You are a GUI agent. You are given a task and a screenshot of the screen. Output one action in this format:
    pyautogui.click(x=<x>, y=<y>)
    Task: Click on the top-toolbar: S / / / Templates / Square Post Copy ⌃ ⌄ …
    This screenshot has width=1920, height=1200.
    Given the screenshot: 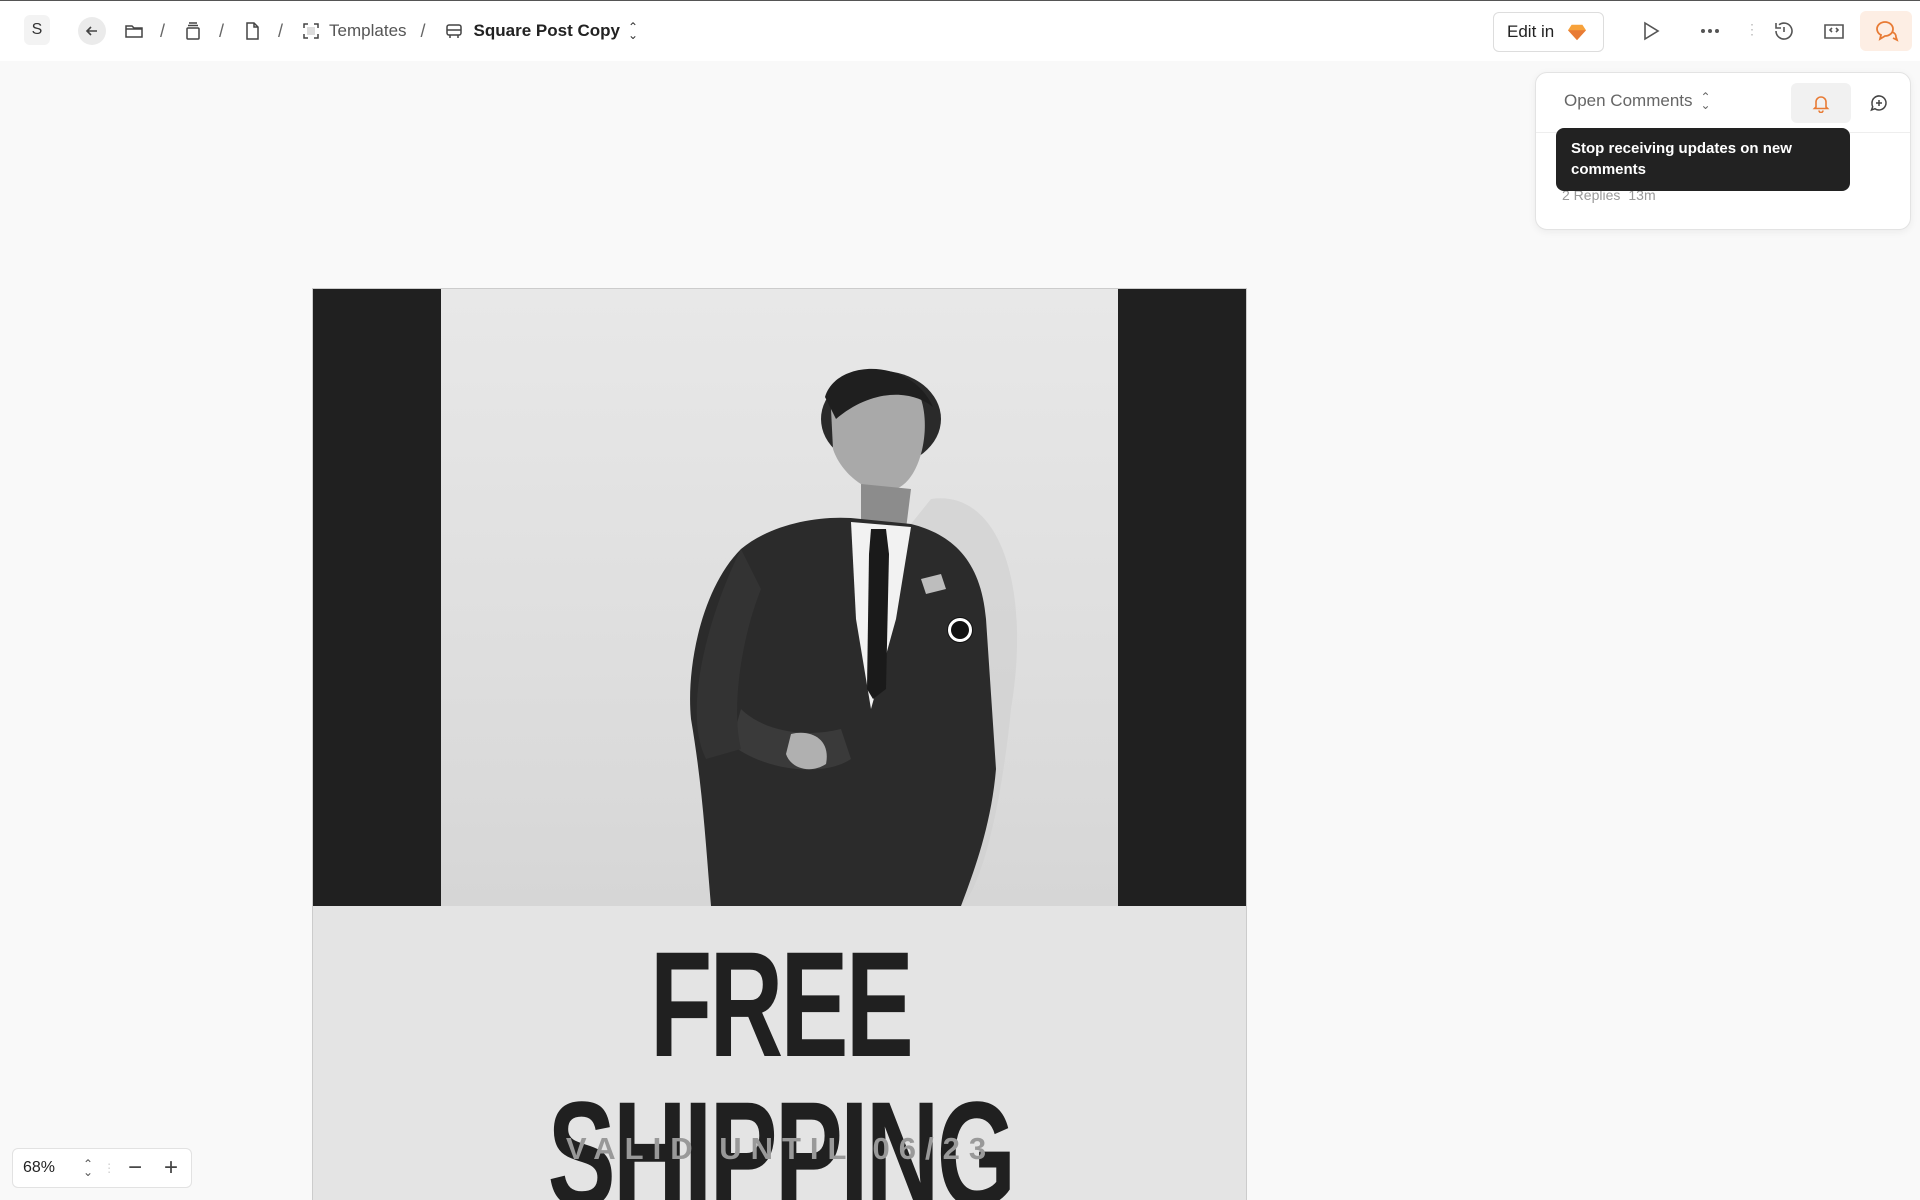 What is the action you would take?
    pyautogui.click(x=960, y=30)
    